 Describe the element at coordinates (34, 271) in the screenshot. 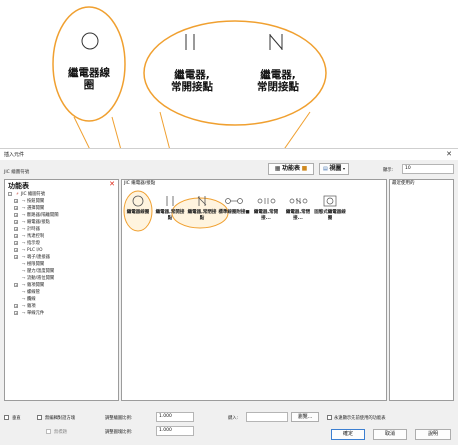

I see `tree-item: ⊸ 壓力/溫度開關` at that location.